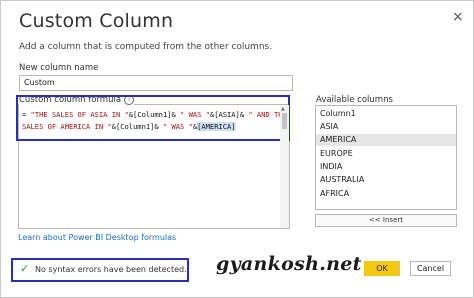 This screenshot has height=298, width=474. What do you see at coordinates (111, 269) in the screenshot?
I see `syntax-status-text: No syntax errors have been detected.` at bounding box center [111, 269].